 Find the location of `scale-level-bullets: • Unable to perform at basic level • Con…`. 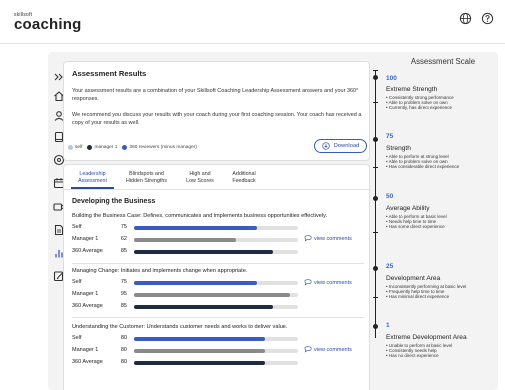

scale-level-bullets: • Unable to perform at basic level • Con… is located at coordinates (419, 351).